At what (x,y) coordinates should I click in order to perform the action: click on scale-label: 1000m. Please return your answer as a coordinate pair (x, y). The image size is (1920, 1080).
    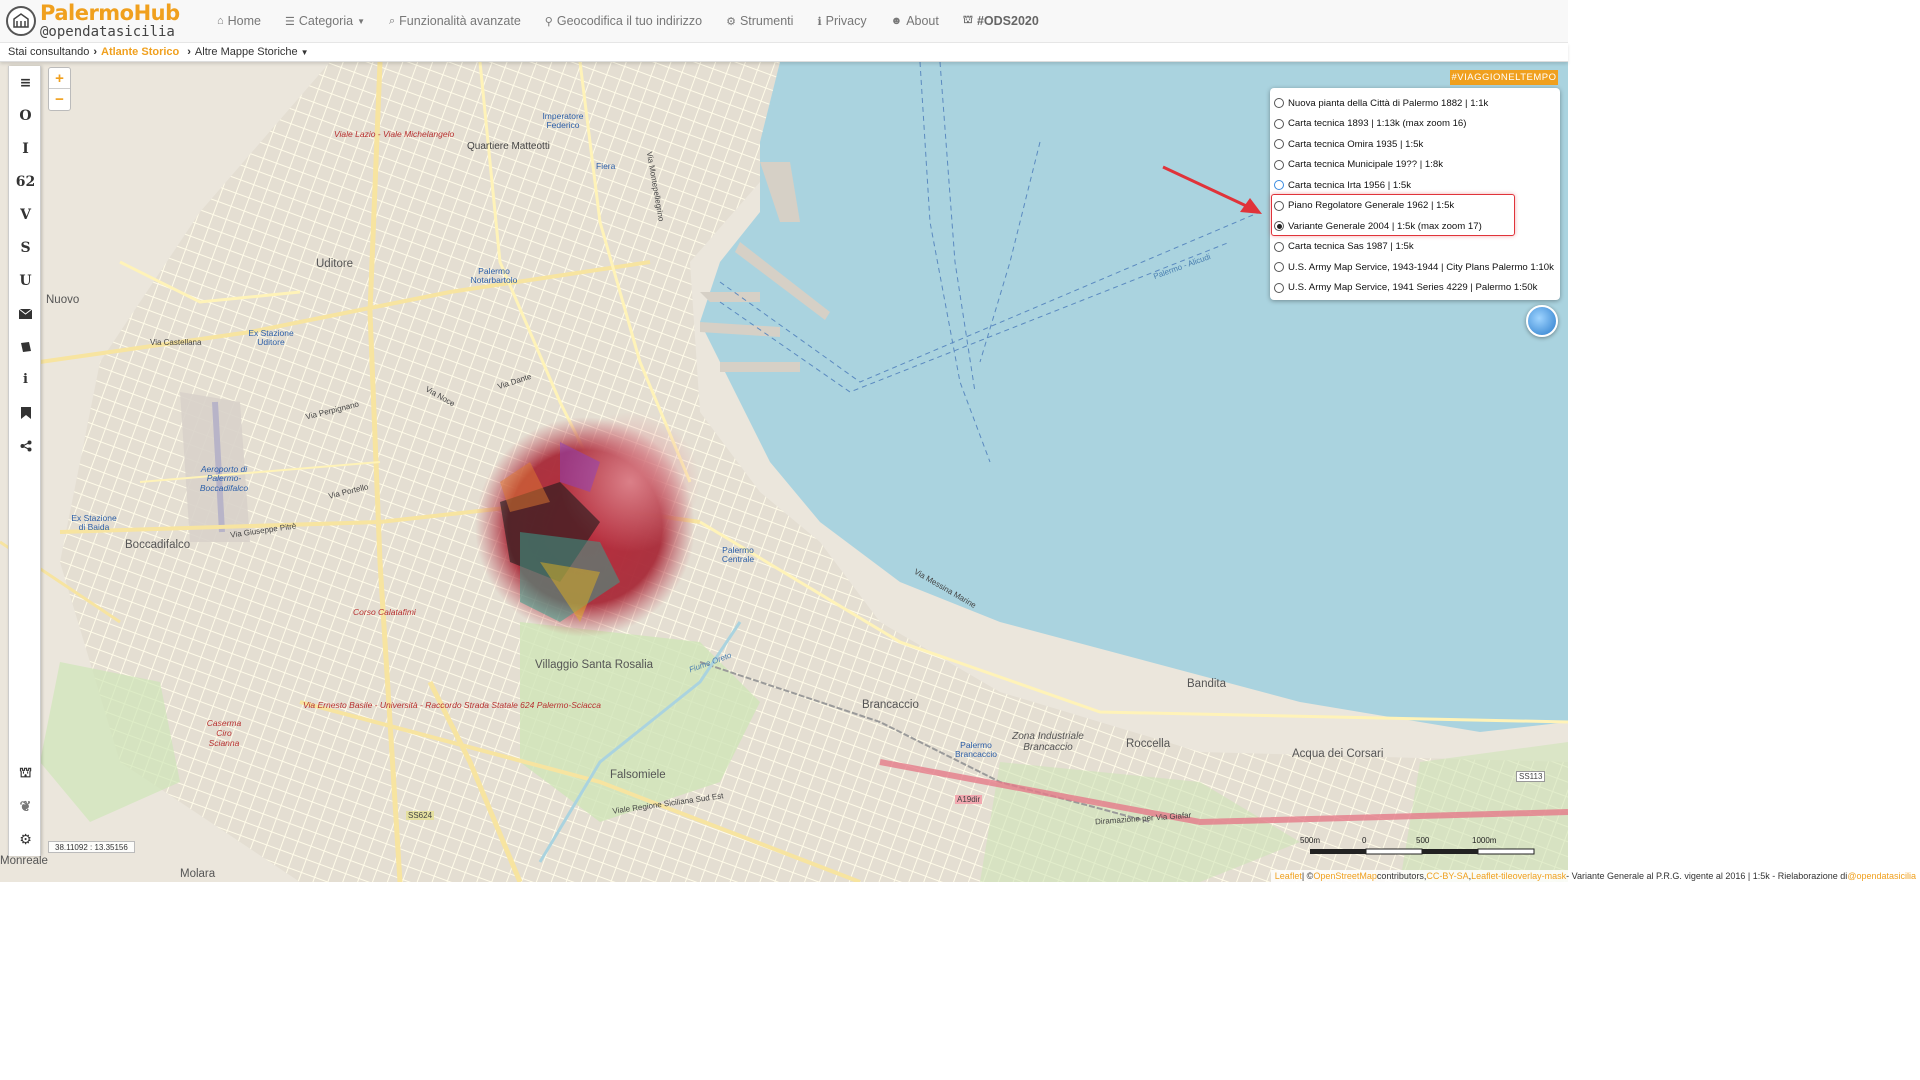
    Looking at the image, I should click on (1484, 840).